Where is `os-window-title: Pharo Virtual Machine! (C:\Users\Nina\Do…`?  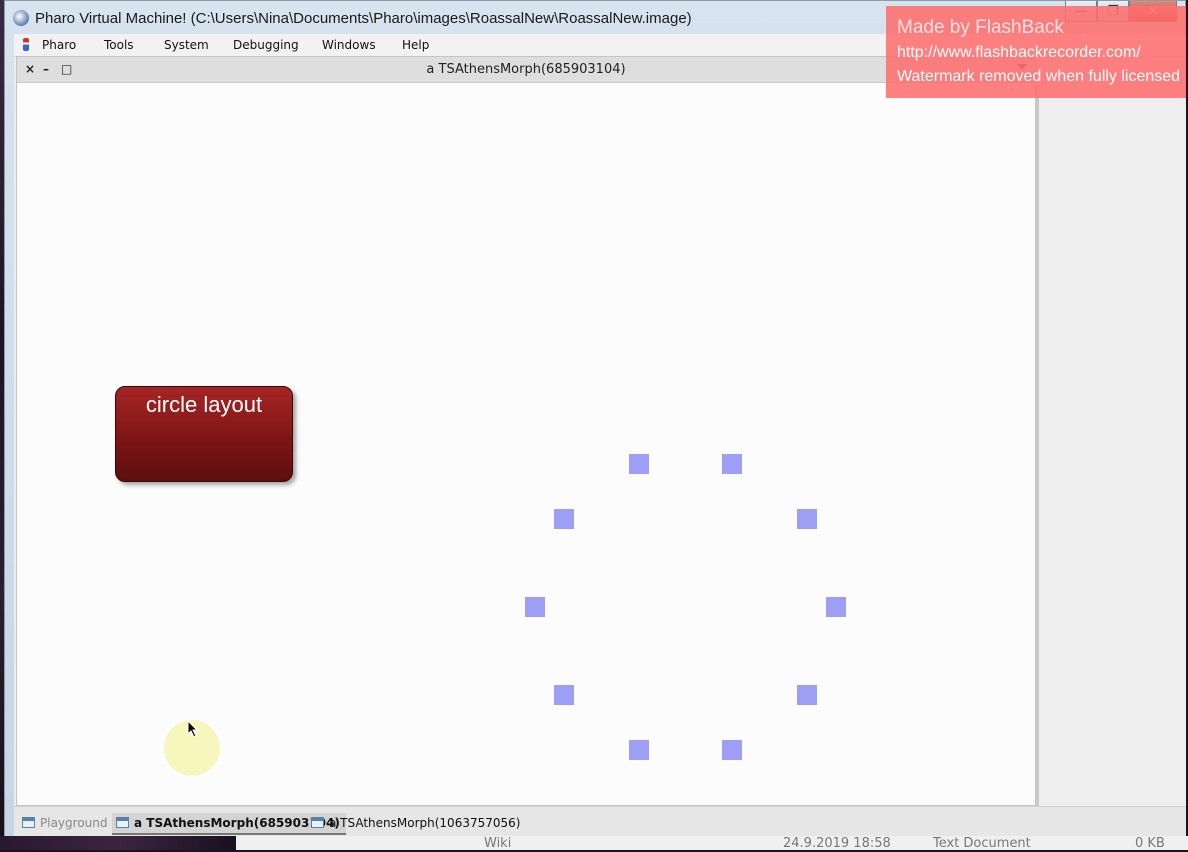 os-window-title: Pharo Virtual Machine! (C:\Users\Nina\Do… is located at coordinates (363, 18).